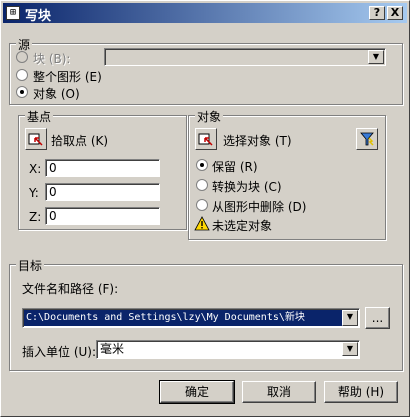 The width and height of the screenshot is (410, 417). What do you see at coordinates (38, 16) in the screenshot?
I see `window-title: 写块` at bounding box center [38, 16].